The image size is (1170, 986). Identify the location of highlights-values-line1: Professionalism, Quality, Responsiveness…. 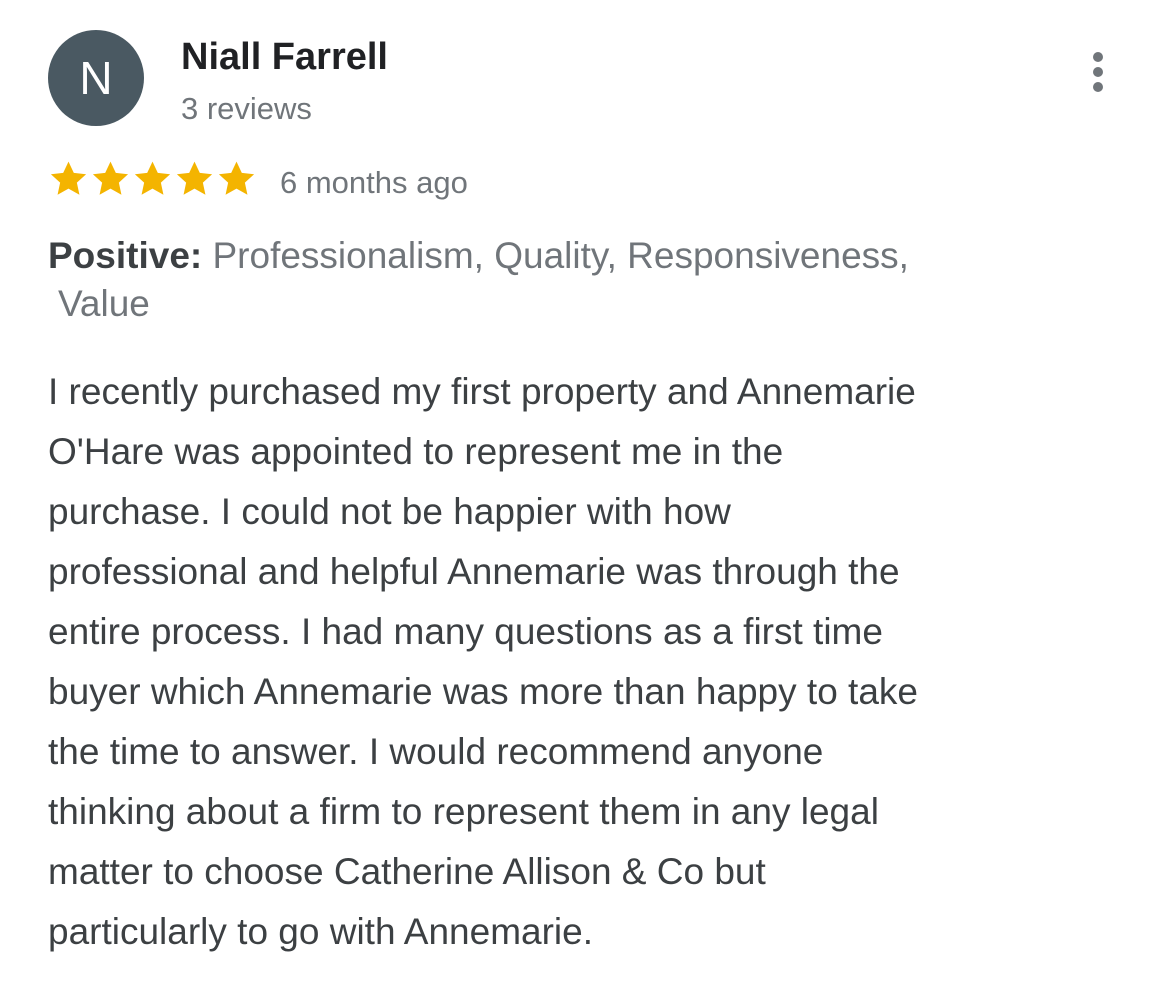
(560, 255).